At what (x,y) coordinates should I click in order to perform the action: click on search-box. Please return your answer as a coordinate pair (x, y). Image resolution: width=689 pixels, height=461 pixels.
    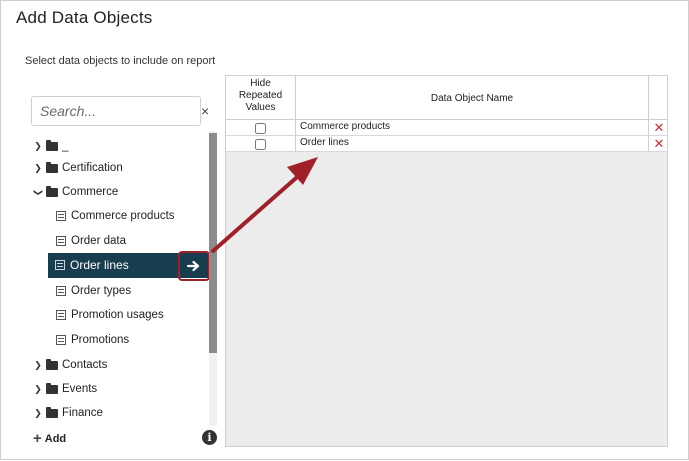
    Looking at the image, I should click on (116, 111).